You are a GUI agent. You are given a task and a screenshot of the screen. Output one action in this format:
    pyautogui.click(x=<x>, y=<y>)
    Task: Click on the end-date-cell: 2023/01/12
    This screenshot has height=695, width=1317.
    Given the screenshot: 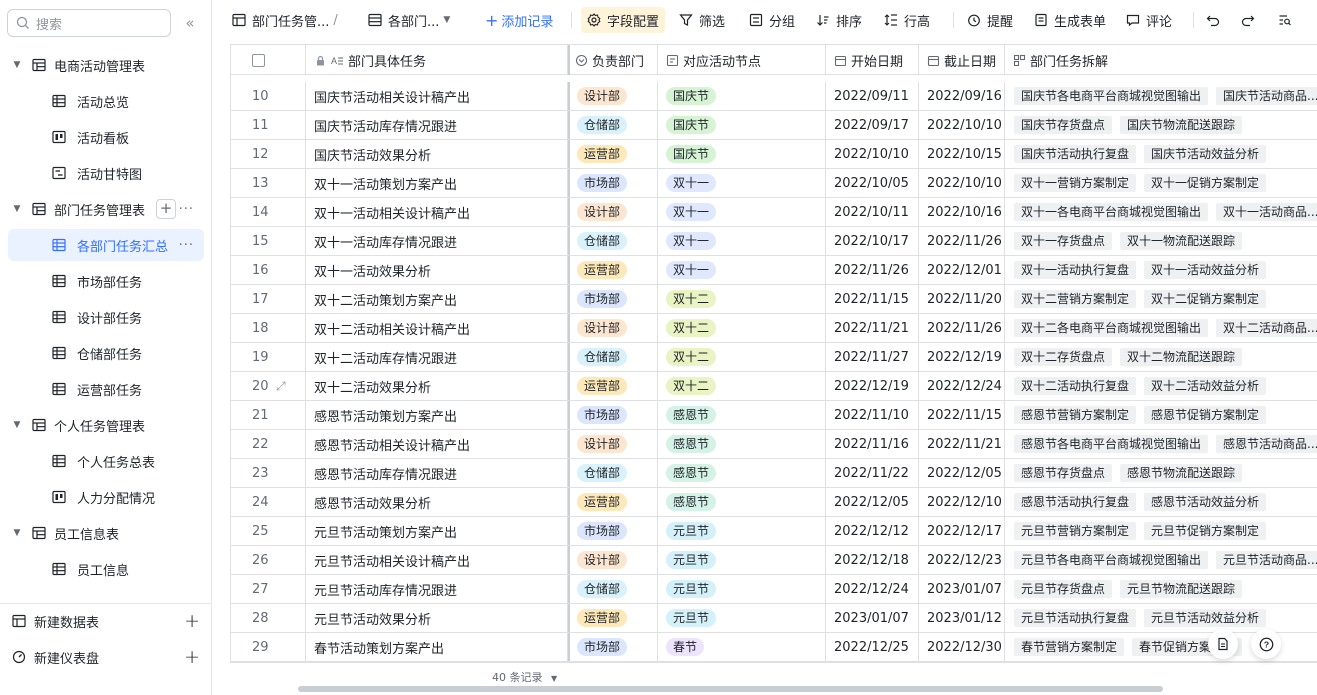 What is the action you would take?
    pyautogui.click(x=962, y=618)
    